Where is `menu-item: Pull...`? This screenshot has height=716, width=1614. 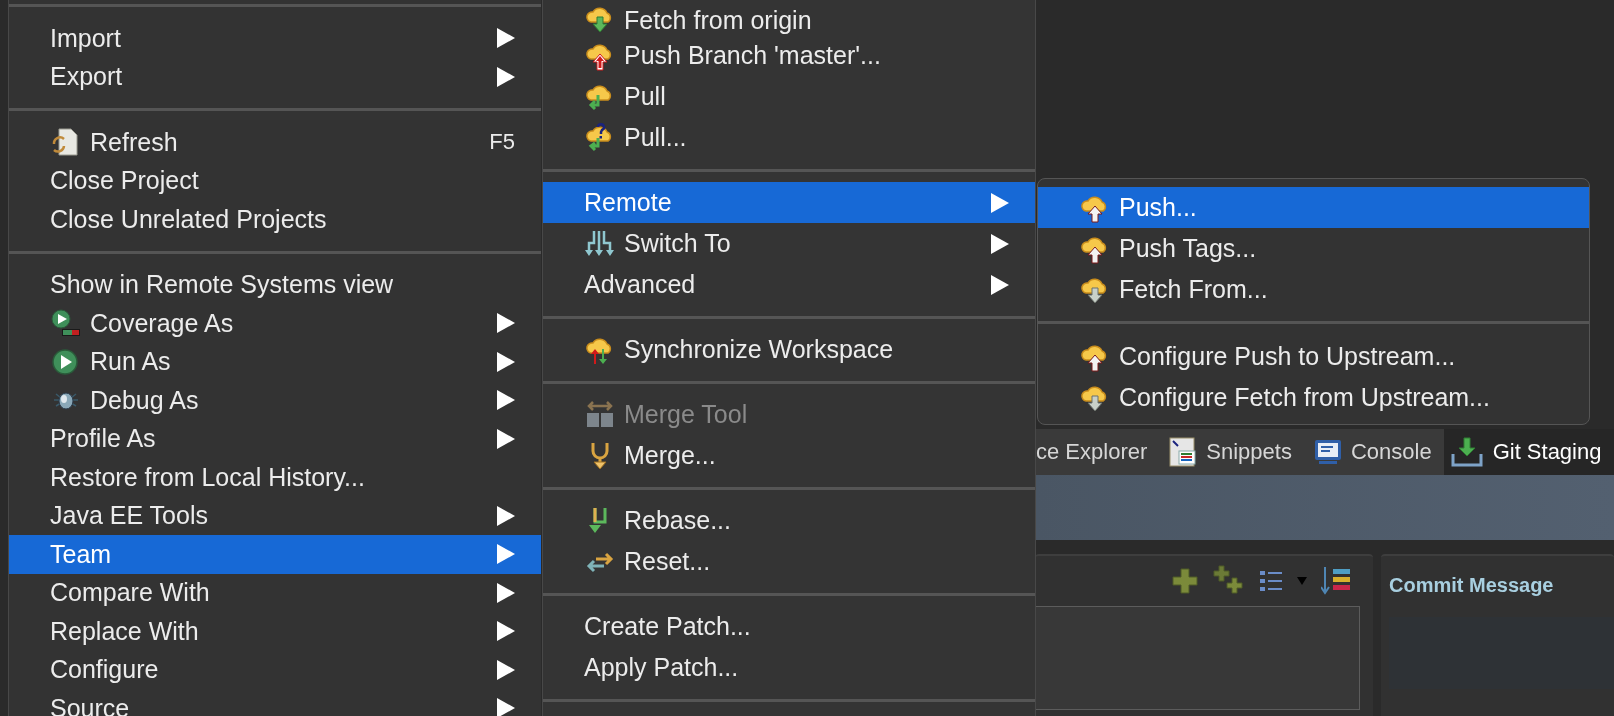
menu-item: Pull... is located at coordinates (789, 137).